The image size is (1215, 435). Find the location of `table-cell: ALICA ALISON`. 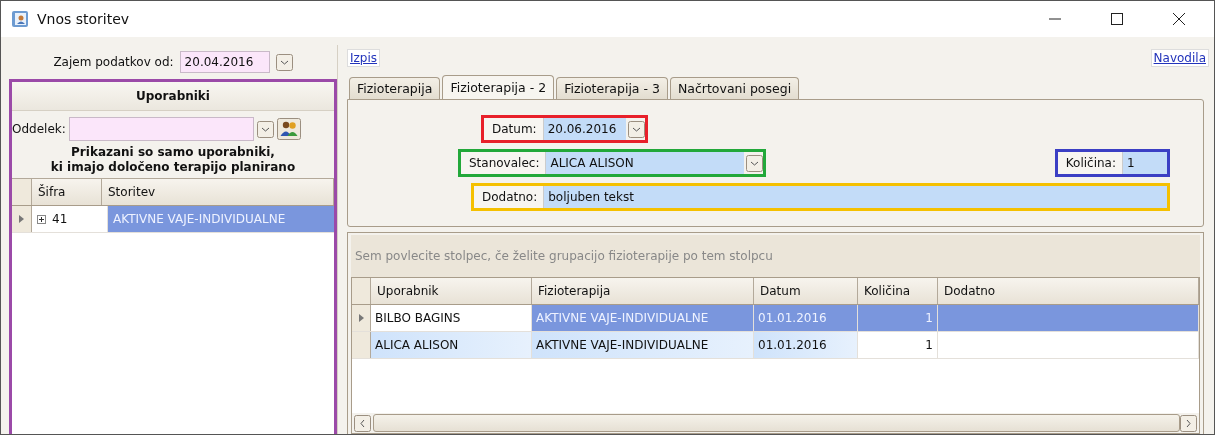

table-cell: ALICA ALISON is located at coordinates (451, 345).